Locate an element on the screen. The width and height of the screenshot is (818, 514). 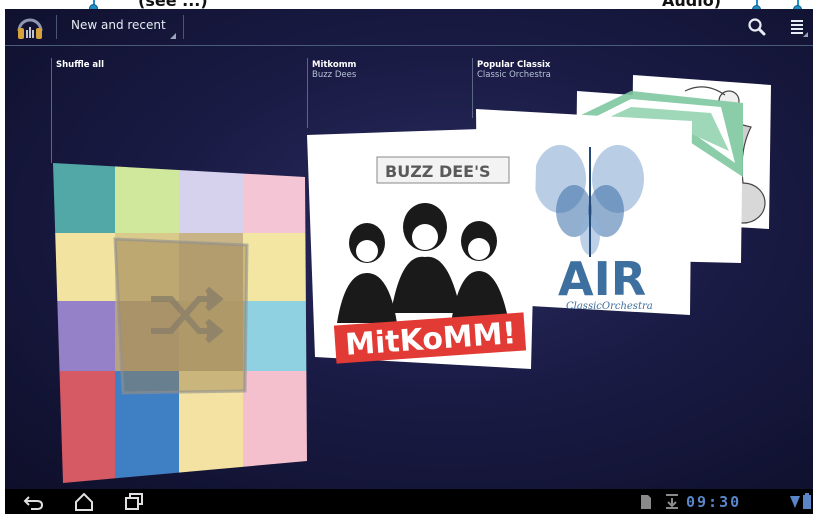
headphones-icon is located at coordinates (30, 27).